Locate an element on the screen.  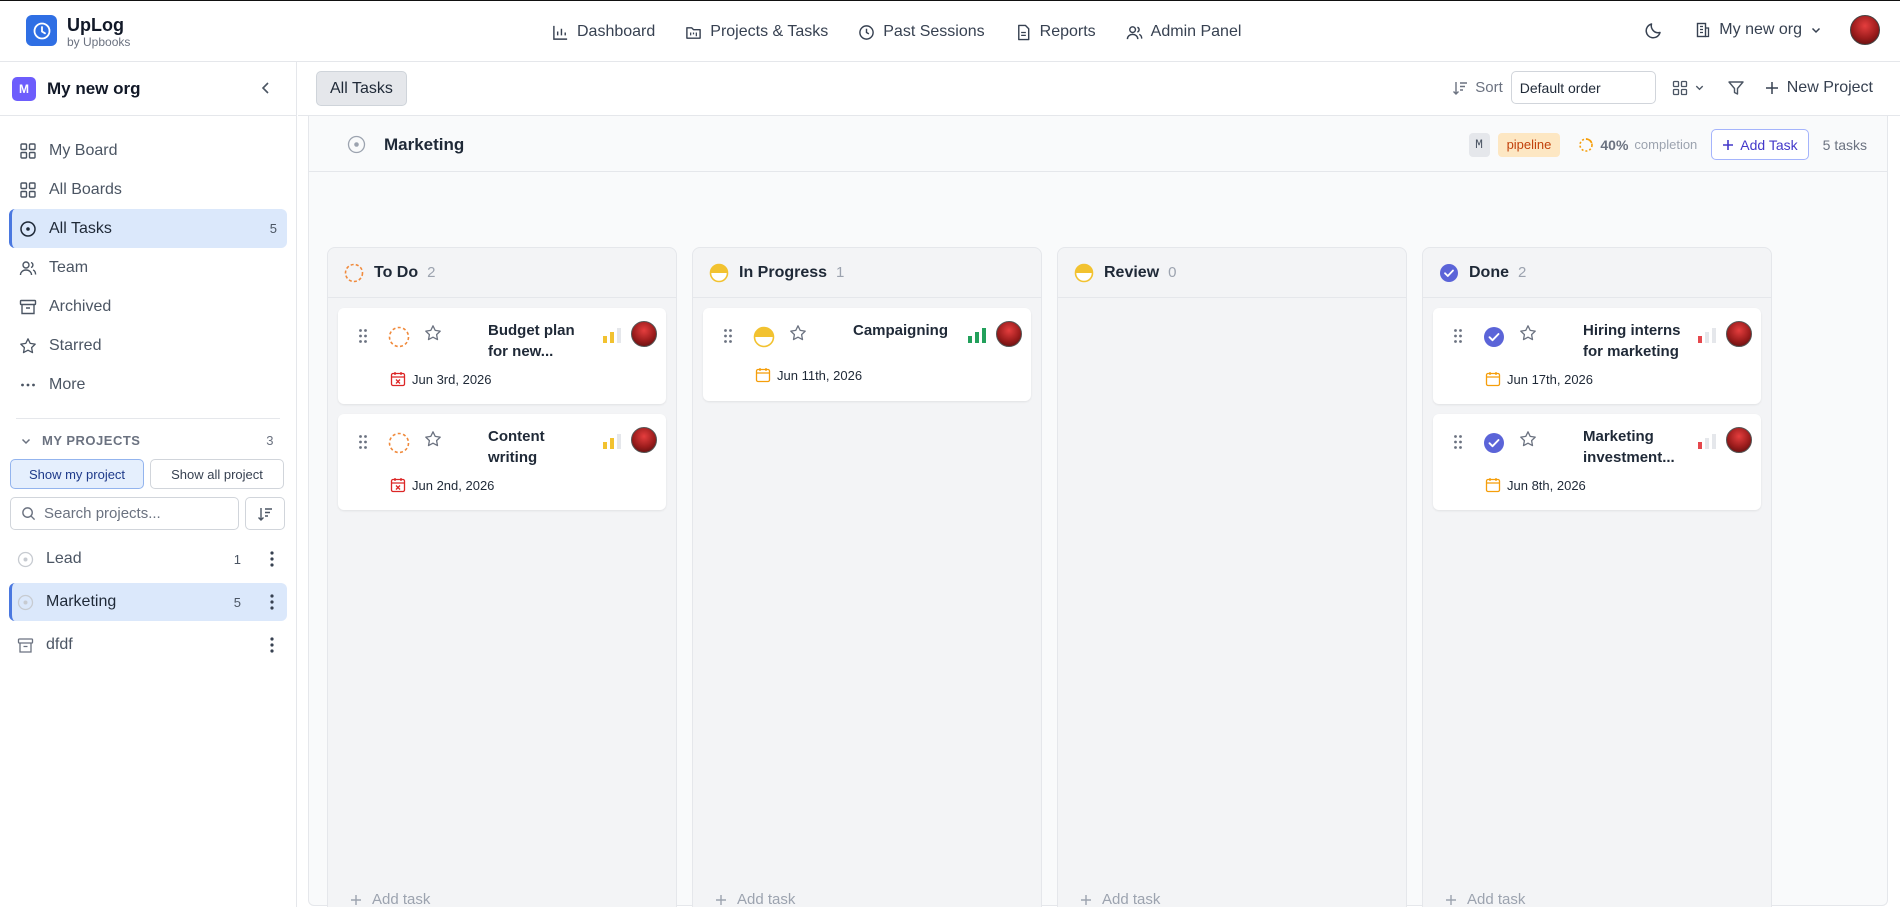
moon-icon is located at coordinates (1654, 30).